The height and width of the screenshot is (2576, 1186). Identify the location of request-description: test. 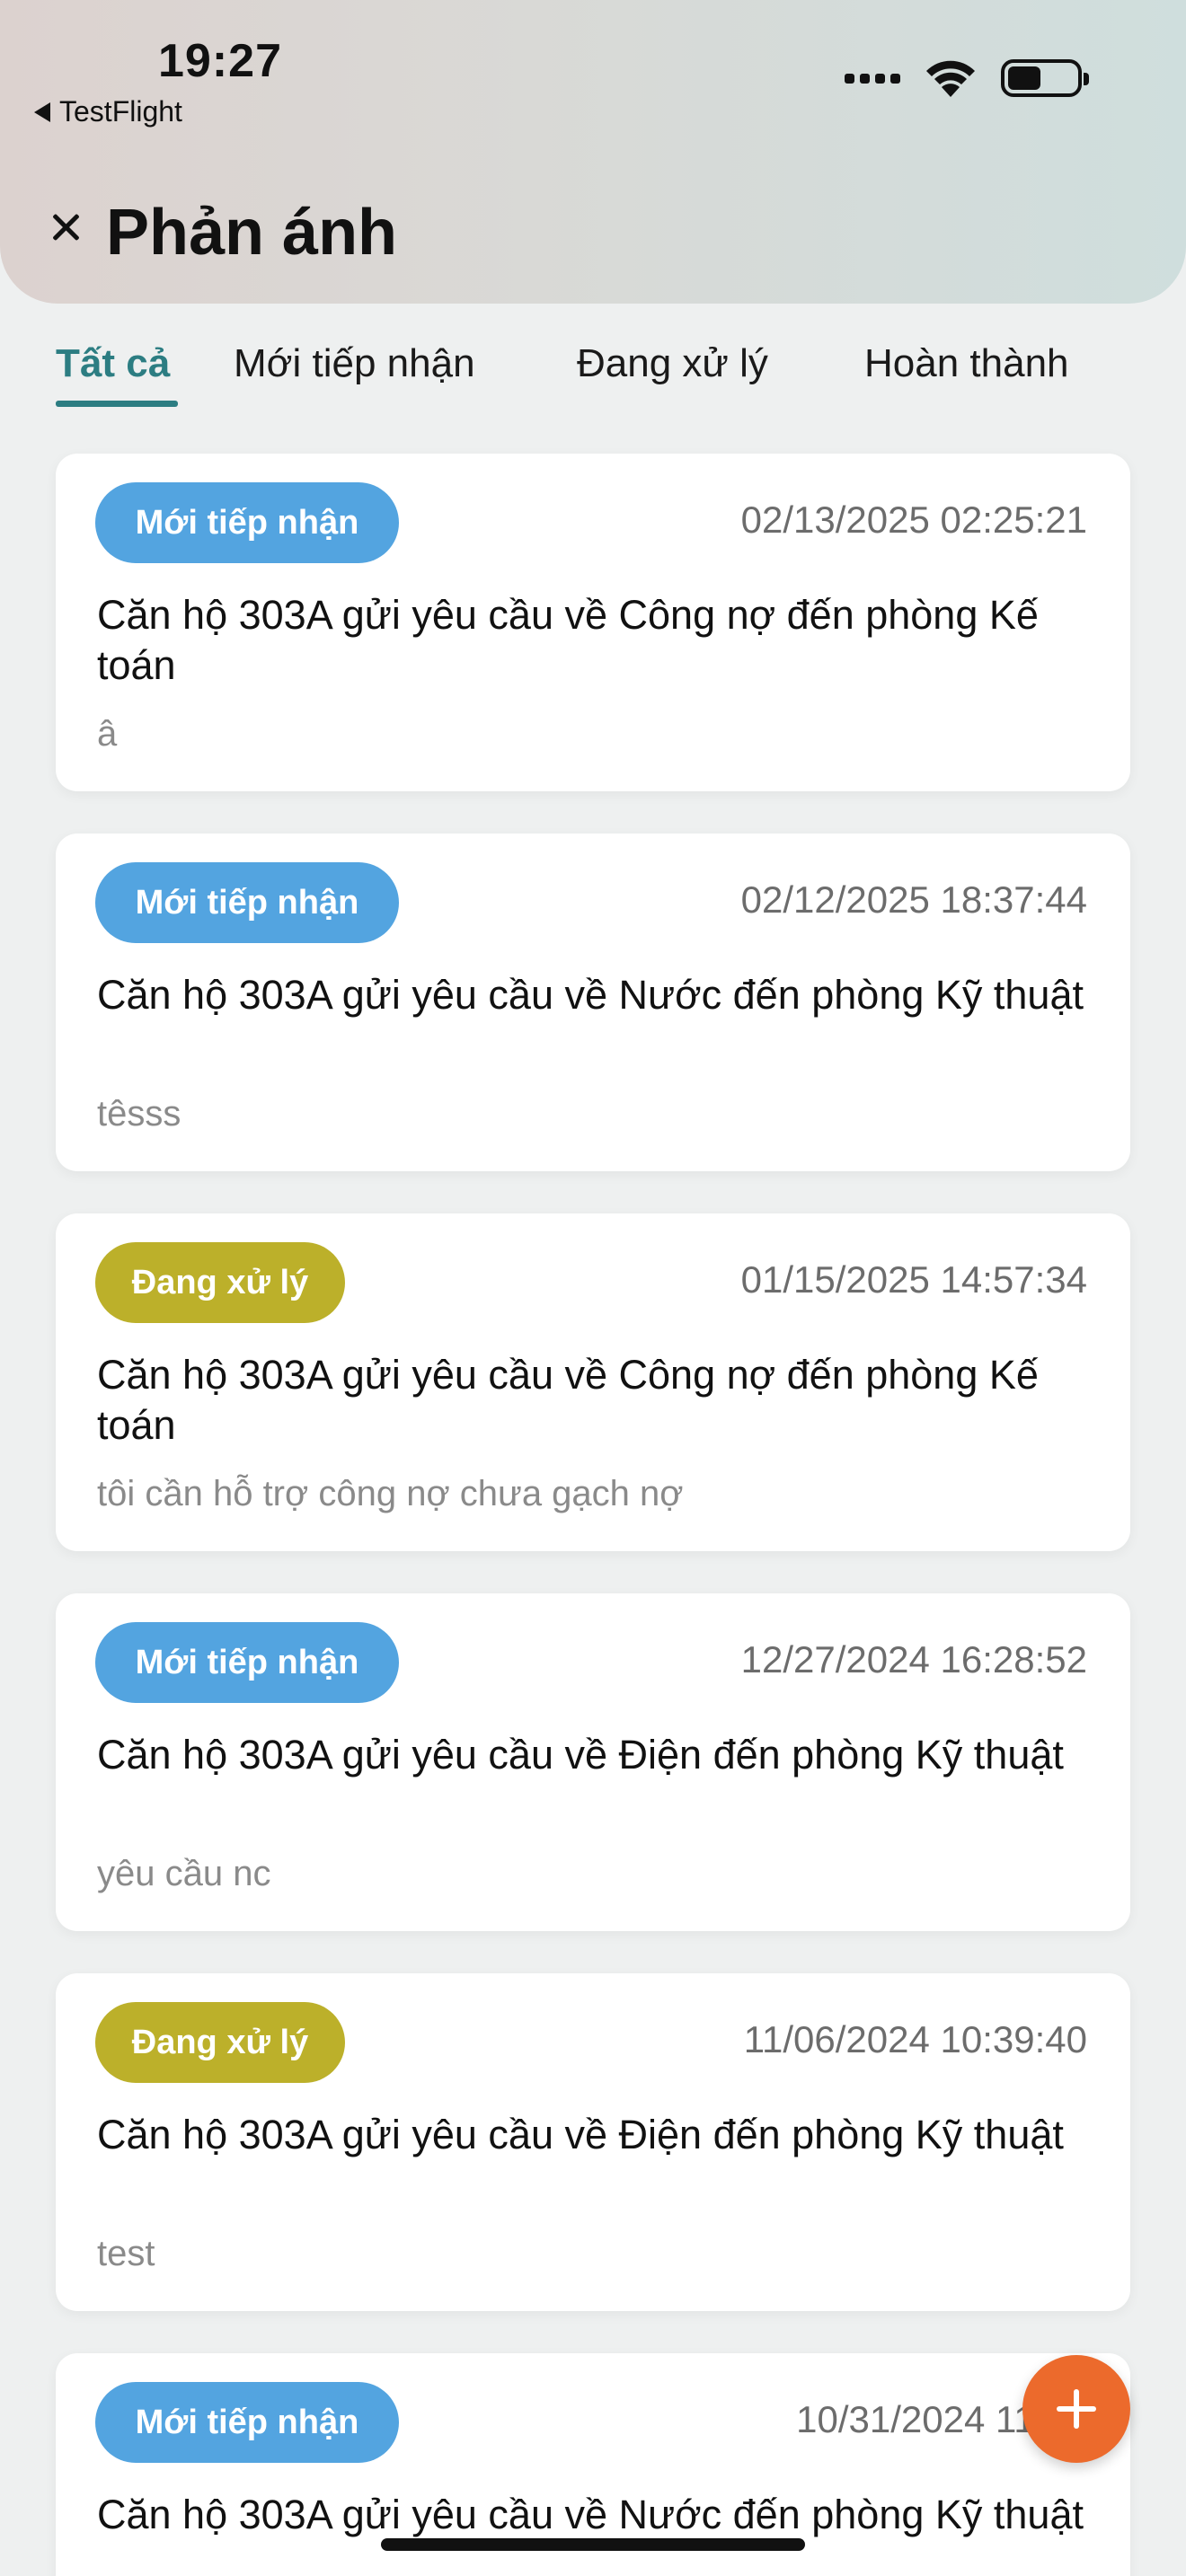
(126, 2253).